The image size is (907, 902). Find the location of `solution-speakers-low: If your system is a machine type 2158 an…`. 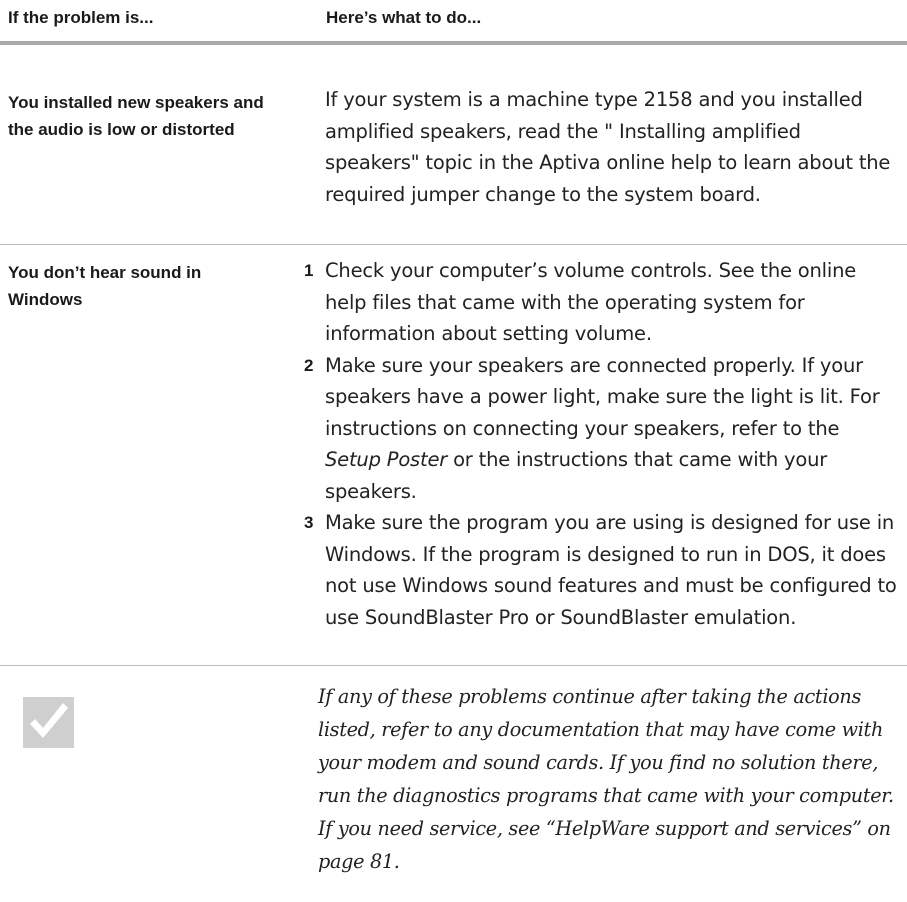

solution-speakers-low: If your system is a machine type 2158 an… is located at coordinates (608, 147).